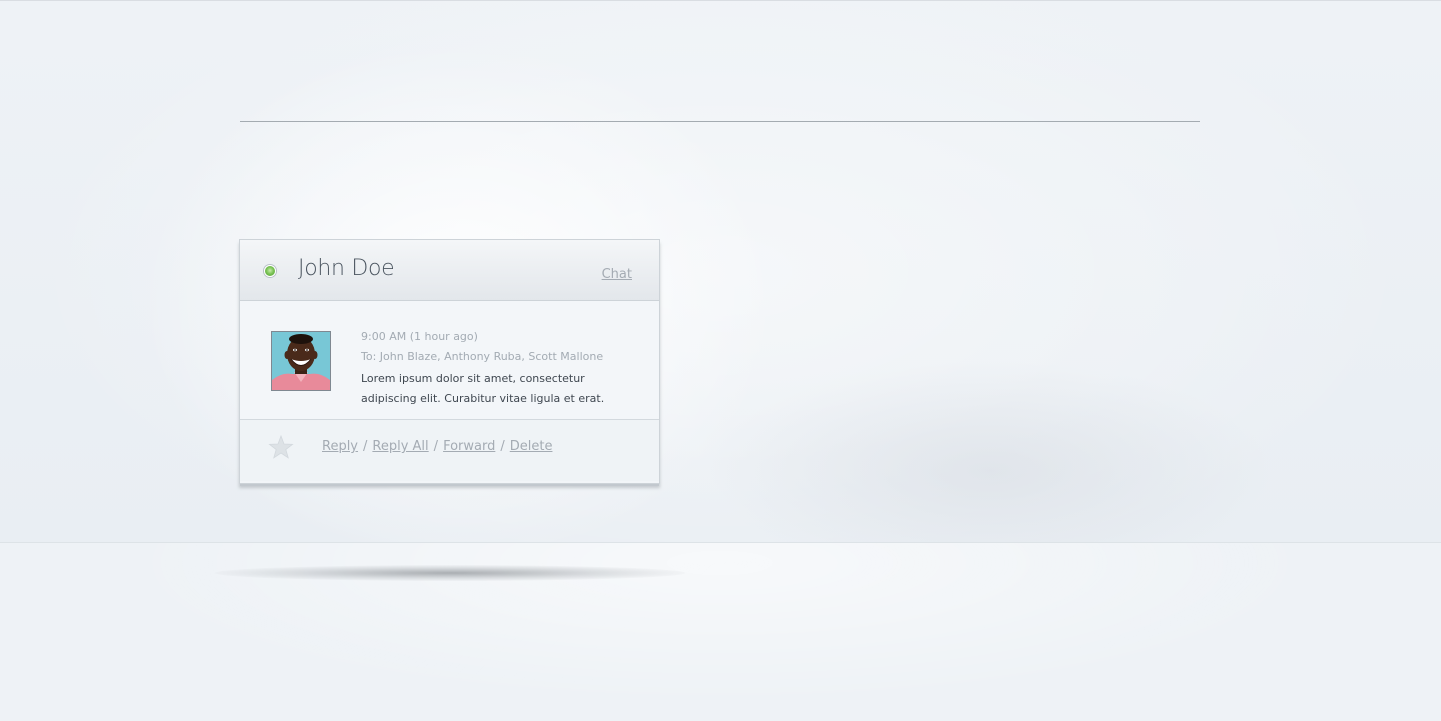 Image resolution: width=1441 pixels, height=721 pixels. I want to click on delete-link: Delete, so click(531, 446).